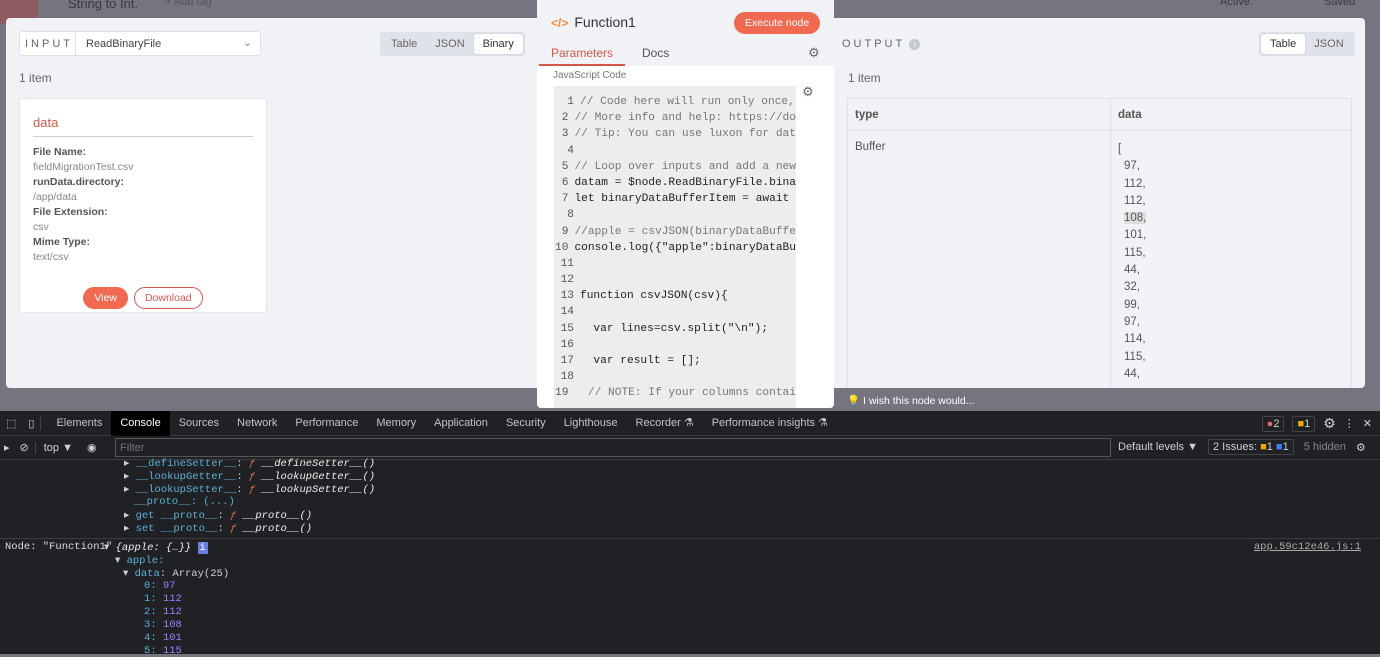 This screenshot has height=657, width=1380. What do you see at coordinates (1135, 200) in the screenshot?
I see `array-value: 112,` at bounding box center [1135, 200].